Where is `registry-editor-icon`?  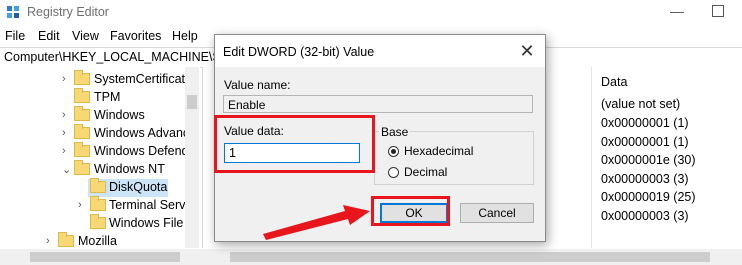
registry-editor-icon is located at coordinates (13, 12).